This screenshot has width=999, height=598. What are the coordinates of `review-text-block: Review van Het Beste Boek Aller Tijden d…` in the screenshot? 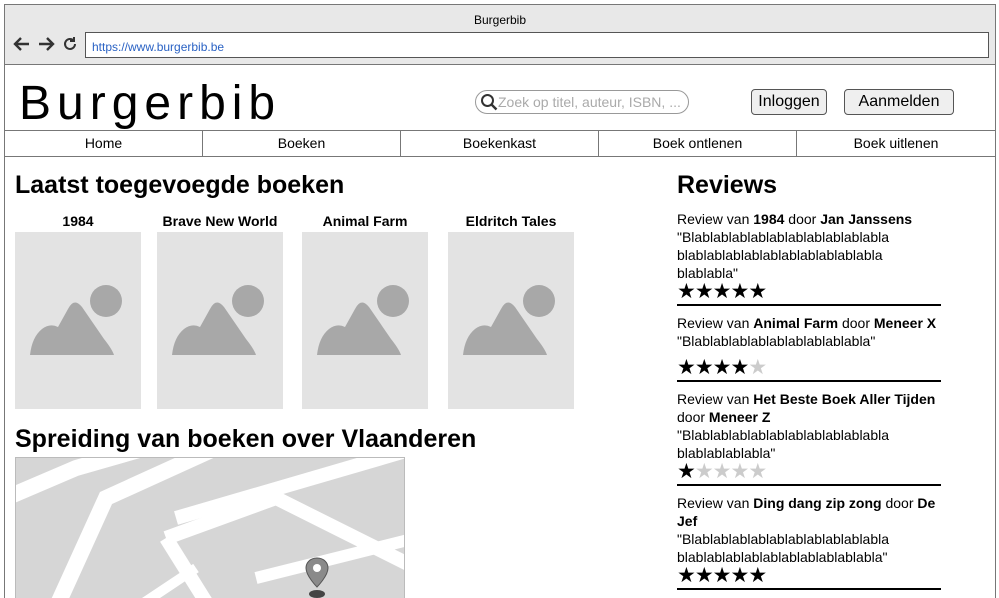 It's located at (809, 426).